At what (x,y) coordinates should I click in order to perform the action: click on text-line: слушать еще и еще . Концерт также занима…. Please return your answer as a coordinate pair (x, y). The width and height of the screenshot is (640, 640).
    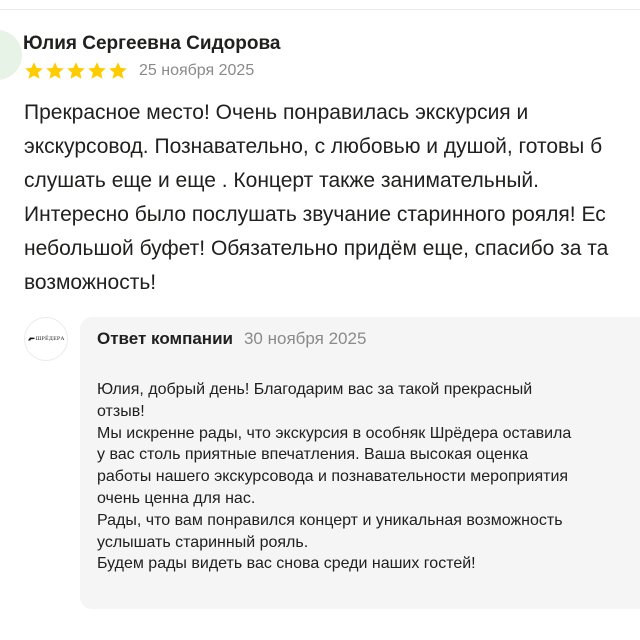
    Looking at the image, I should click on (281, 180).